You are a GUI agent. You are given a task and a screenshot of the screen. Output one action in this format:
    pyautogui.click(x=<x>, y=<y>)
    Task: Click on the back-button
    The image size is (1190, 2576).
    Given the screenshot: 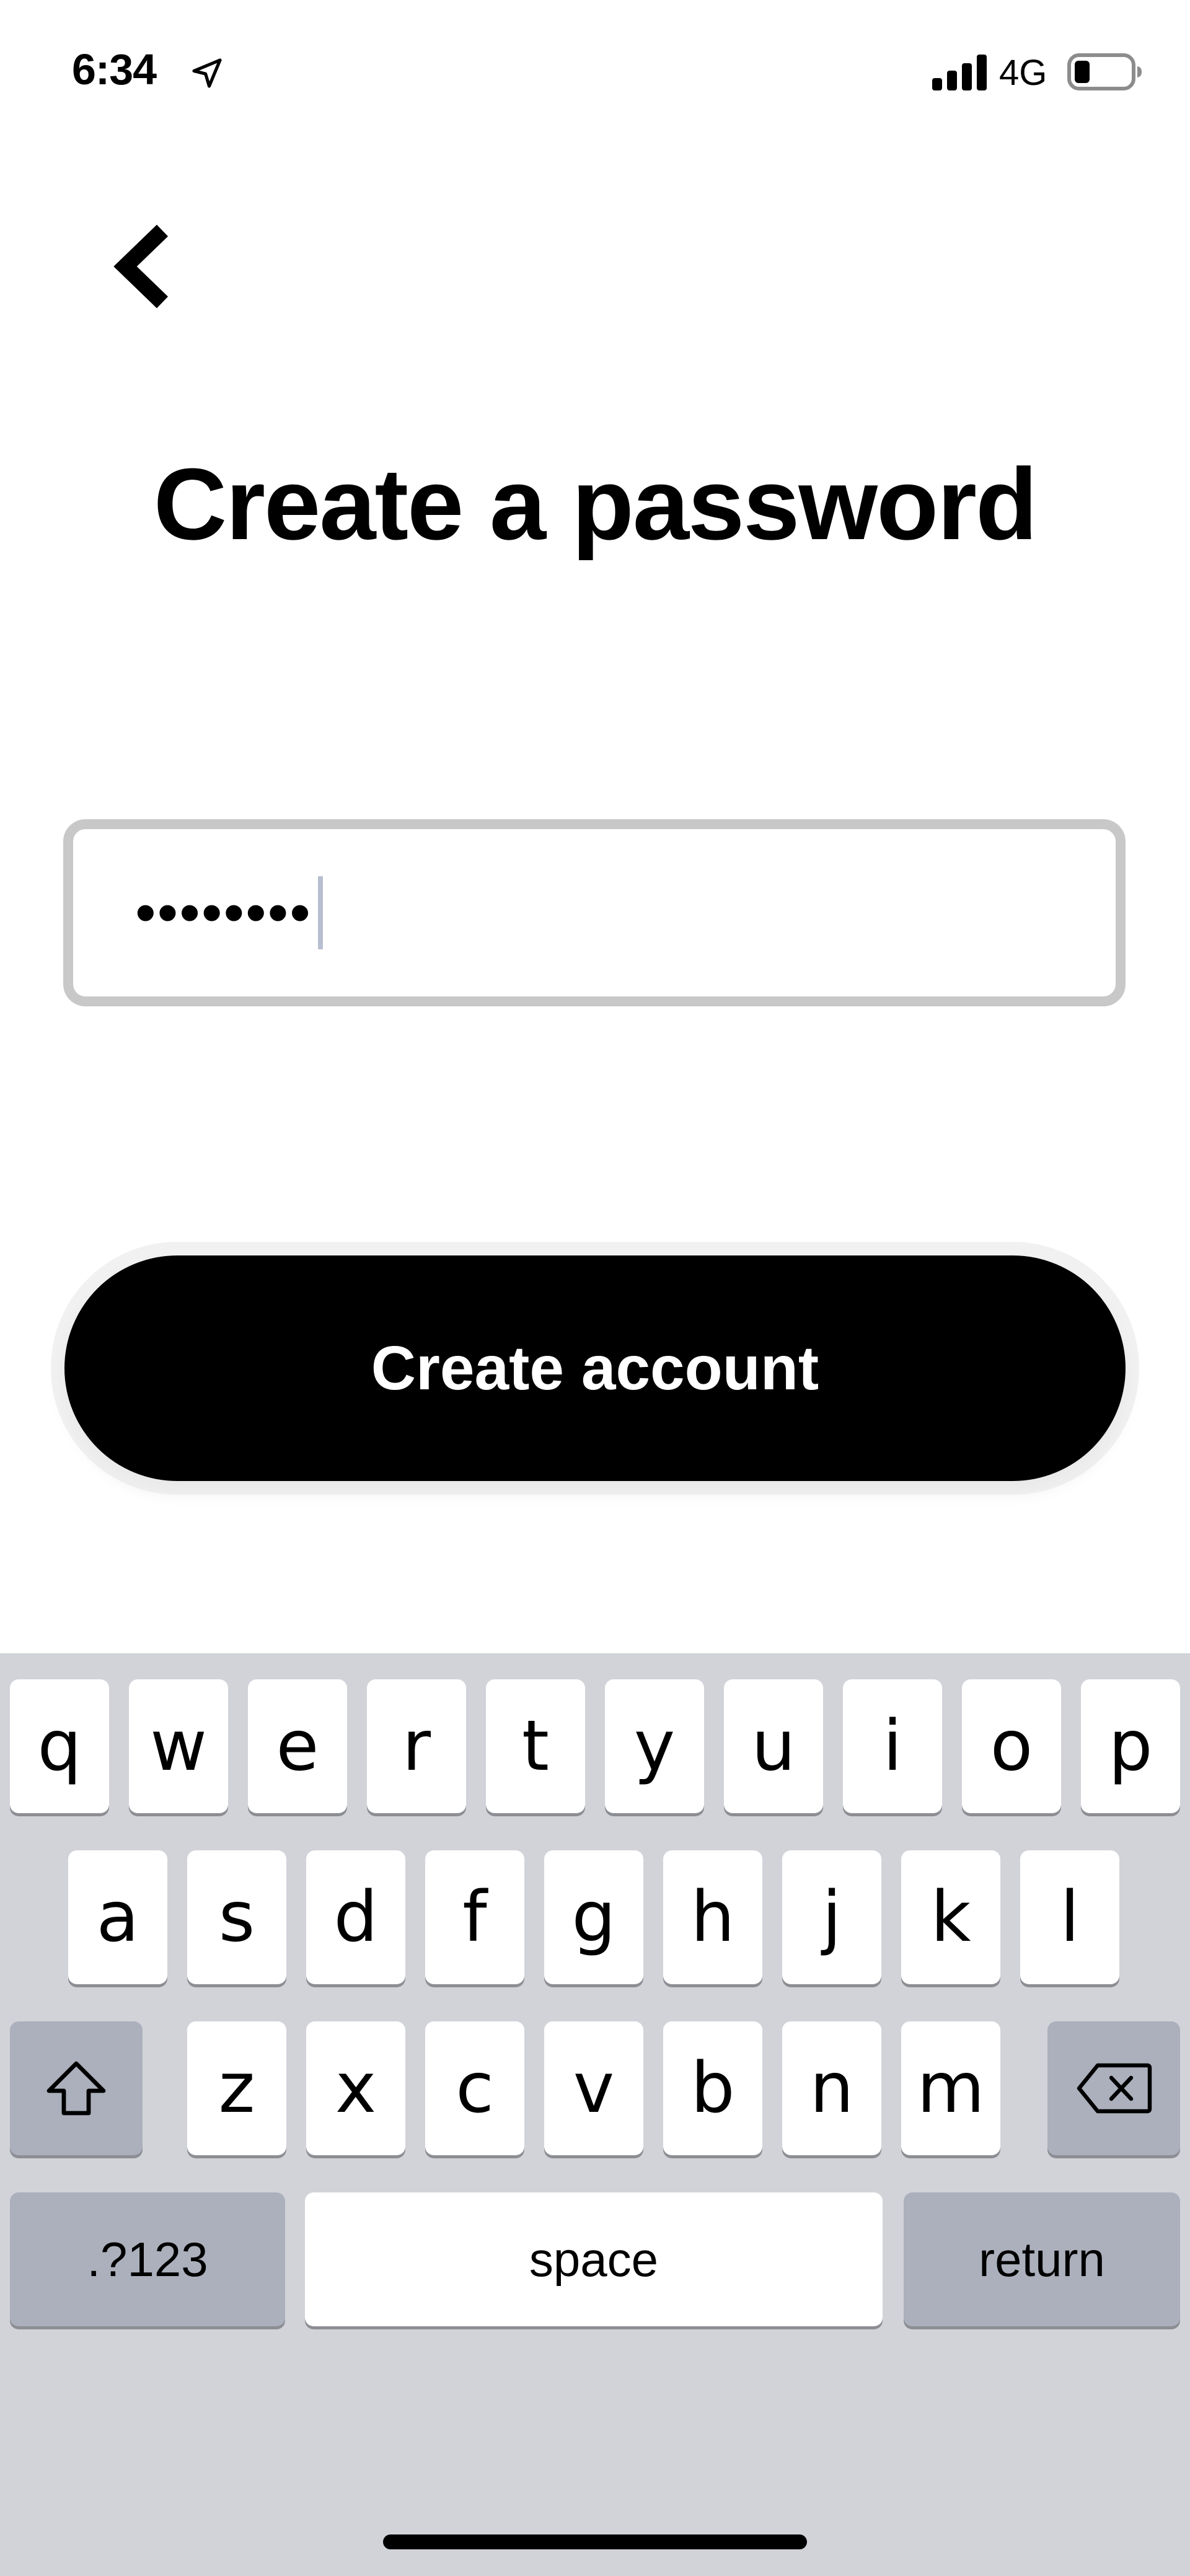 What is the action you would take?
    pyautogui.click(x=142, y=266)
    